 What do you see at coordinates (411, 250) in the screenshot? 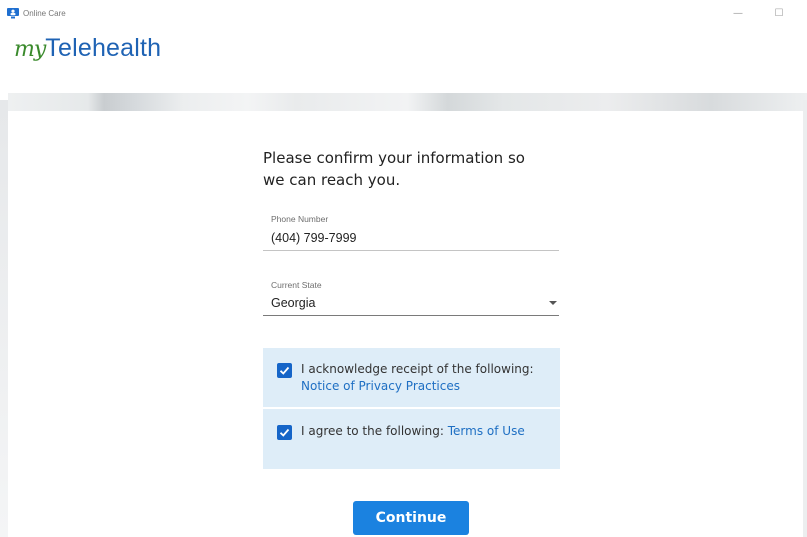
I see `phone-number-underline` at bounding box center [411, 250].